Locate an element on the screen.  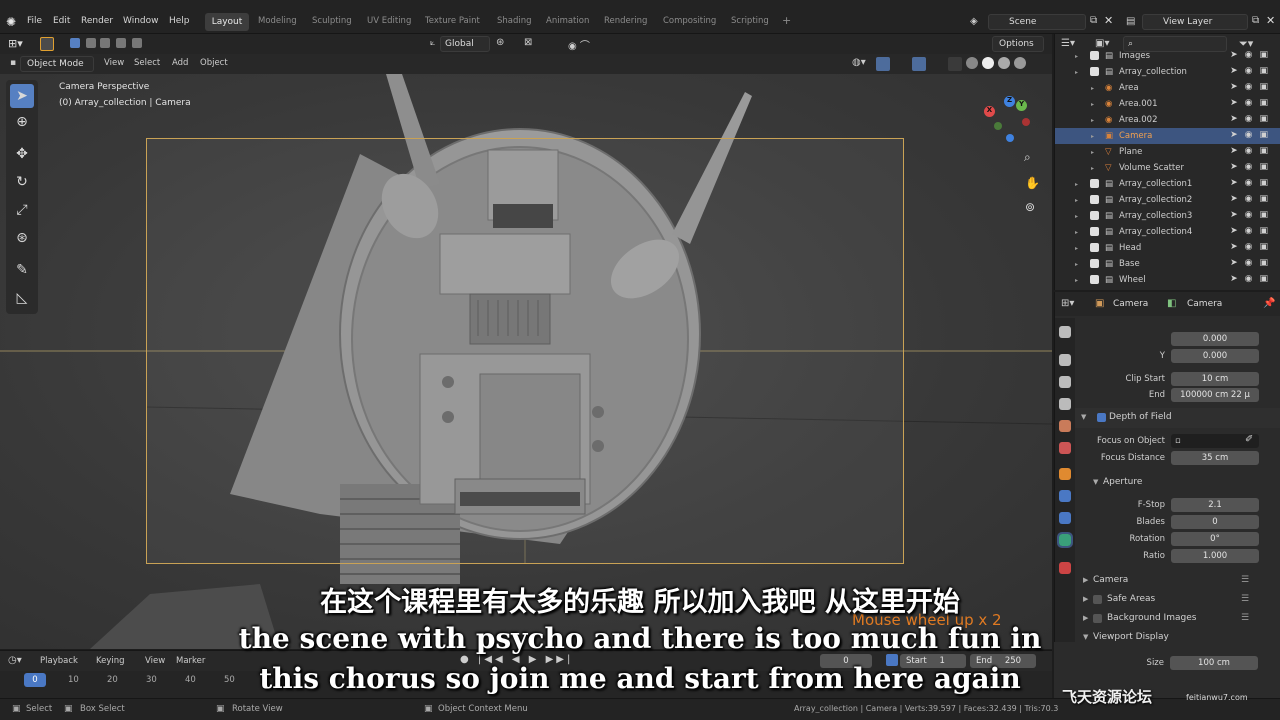
outliner-item: ▸ ▣ Camera ➤◉▣ is located at coordinates (1167, 136).